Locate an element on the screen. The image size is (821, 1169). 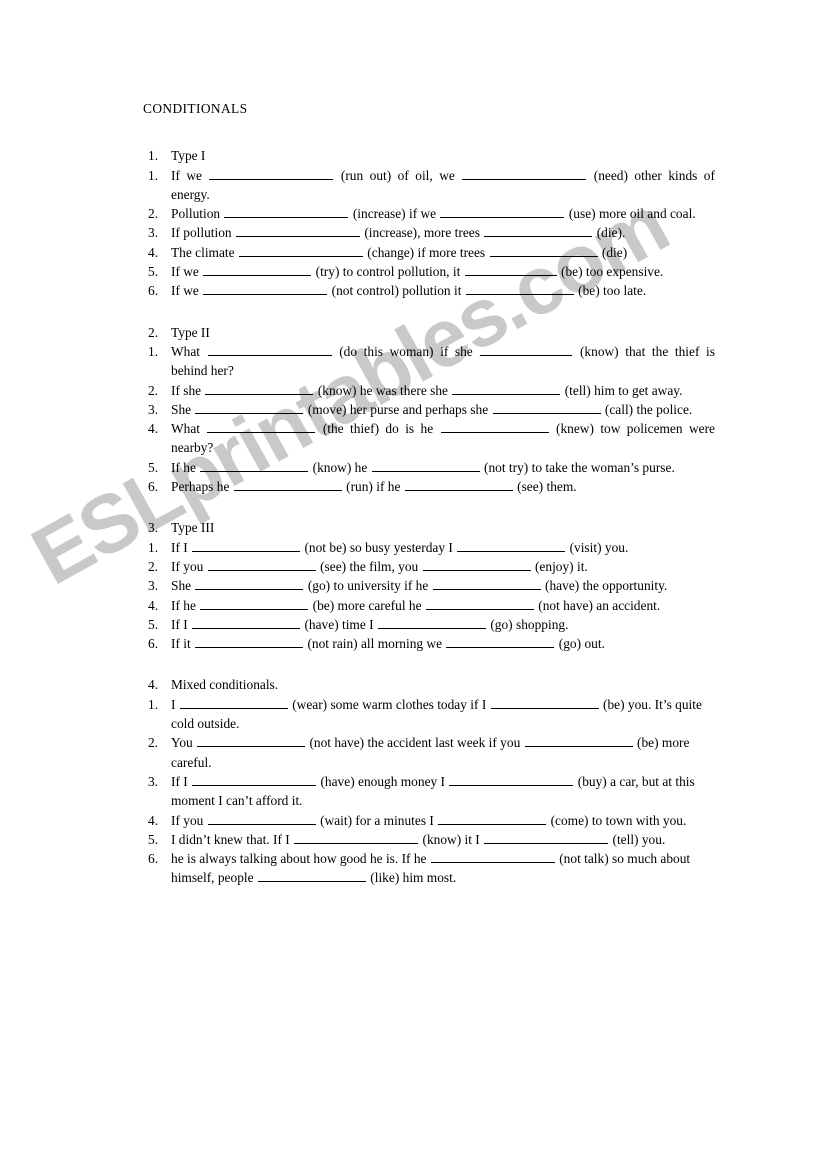
question-number: 1. is located at coordinates (153, 175).